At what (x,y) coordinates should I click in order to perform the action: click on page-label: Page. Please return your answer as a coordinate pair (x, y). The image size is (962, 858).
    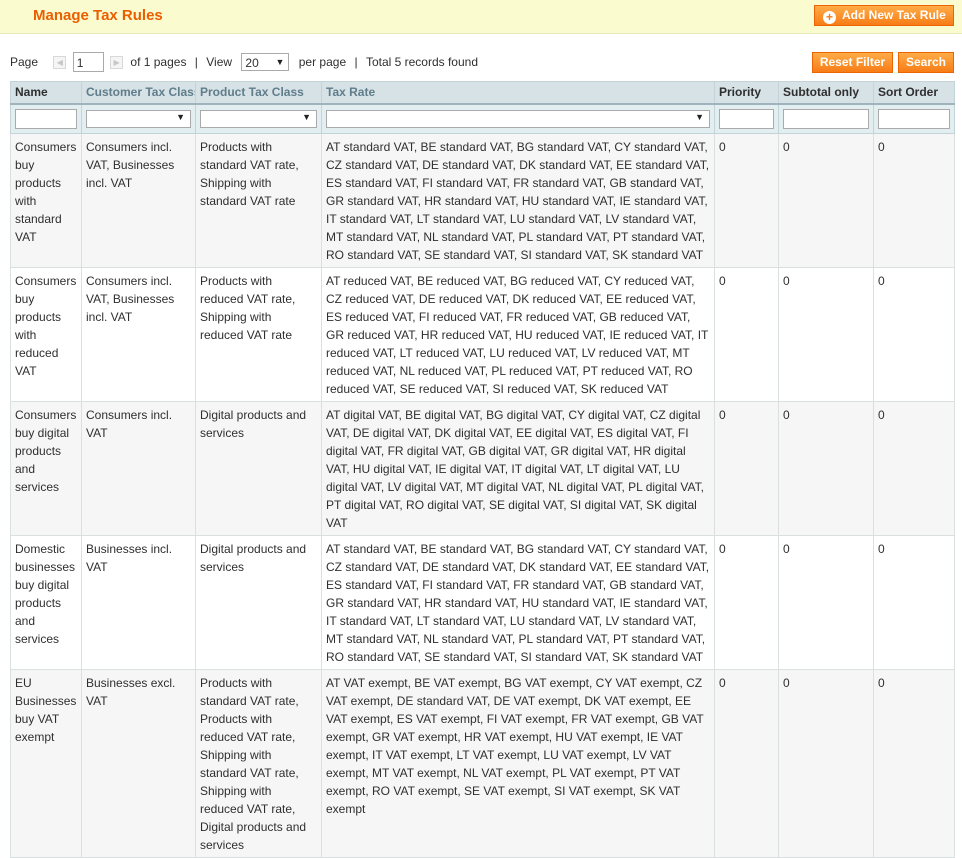
    Looking at the image, I should click on (24, 62).